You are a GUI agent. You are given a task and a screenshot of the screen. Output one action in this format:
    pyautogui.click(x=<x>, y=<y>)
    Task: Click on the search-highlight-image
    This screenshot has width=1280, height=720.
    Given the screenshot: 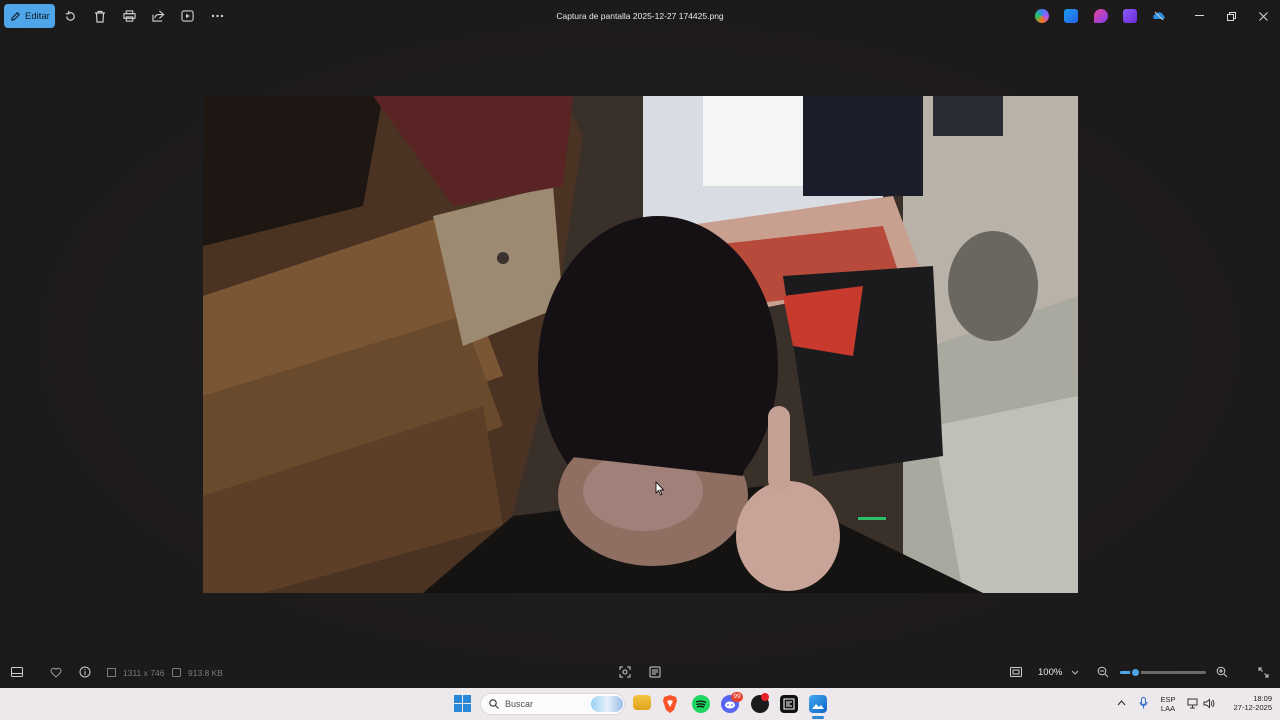 What is the action you would take?
    pyautogui.click(x=607, y=704)
    